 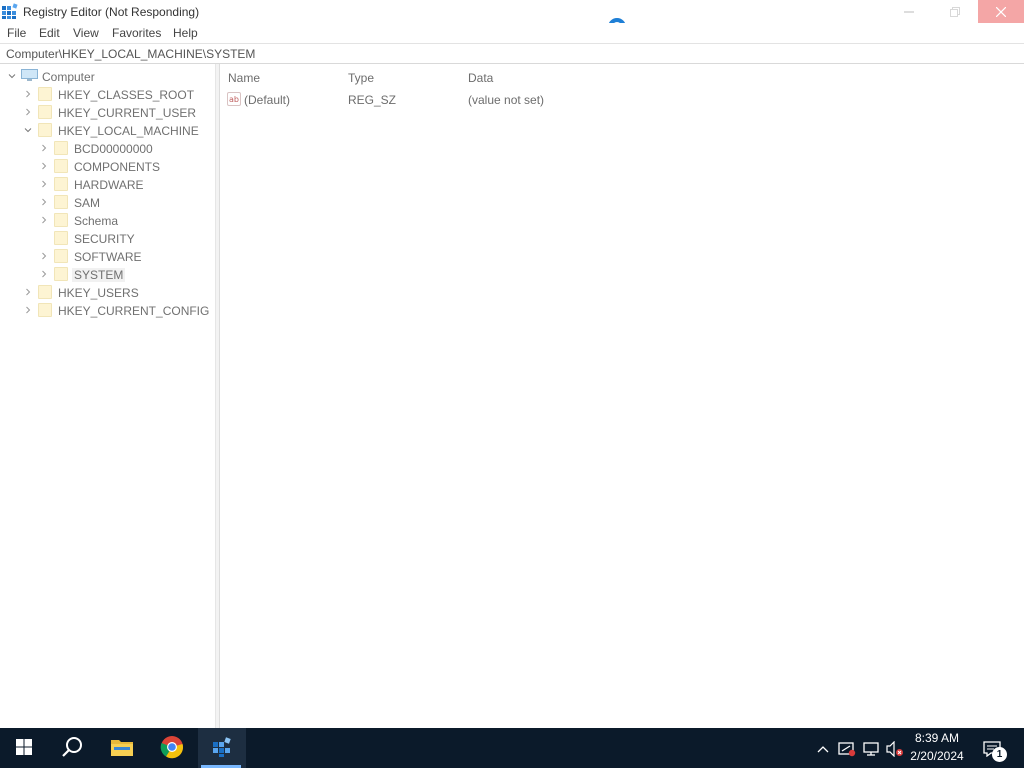 I want to click on address-path: Computer\HKEY_LOCAL_MACHINE\SYSTEM, so click(x=130, y=54).